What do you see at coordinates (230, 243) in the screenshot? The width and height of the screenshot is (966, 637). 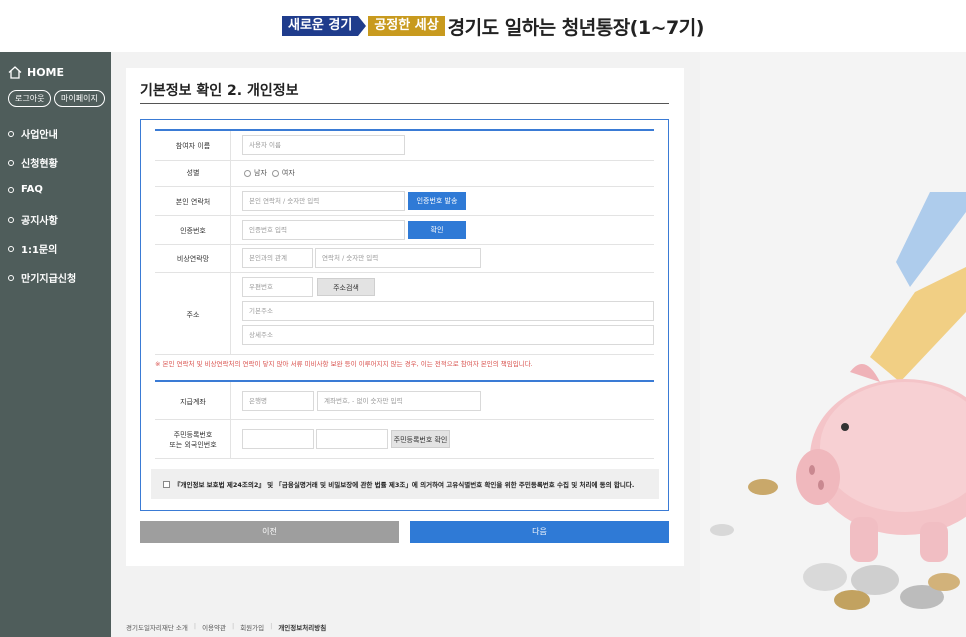 I see `label-column-divider` at bounding box center [230, 243].